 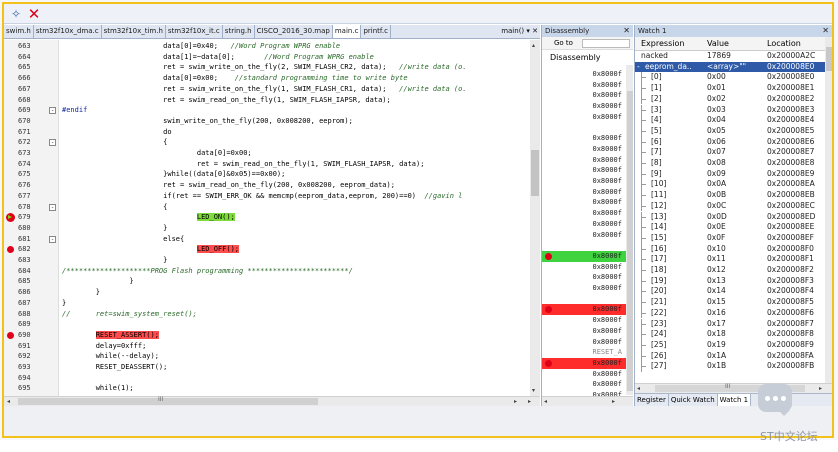 What do you see at coordinates (10, 218) in the screenshot?
I see `current-statement-icon` at bounding box center [10, 218].